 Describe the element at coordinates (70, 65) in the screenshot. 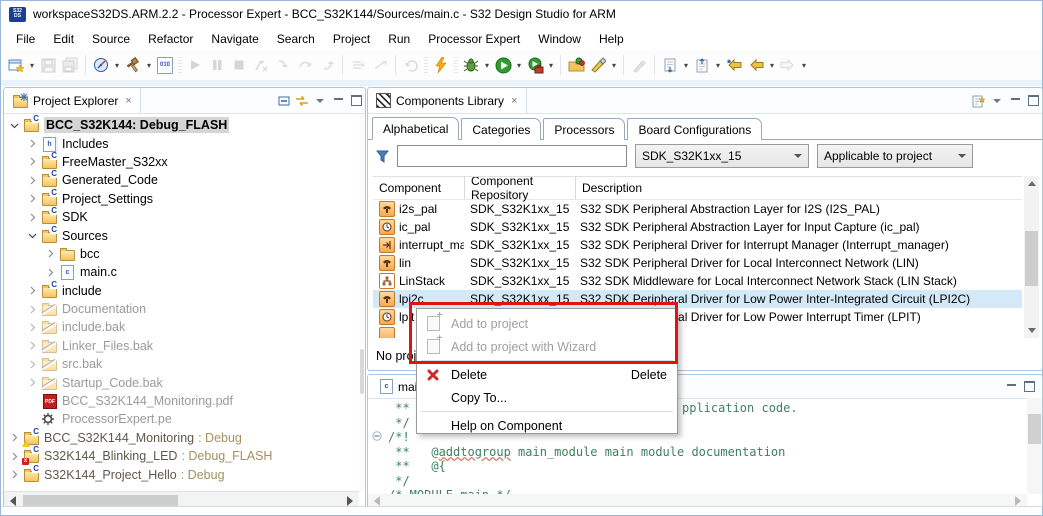

I see `save-all-button` at that location.